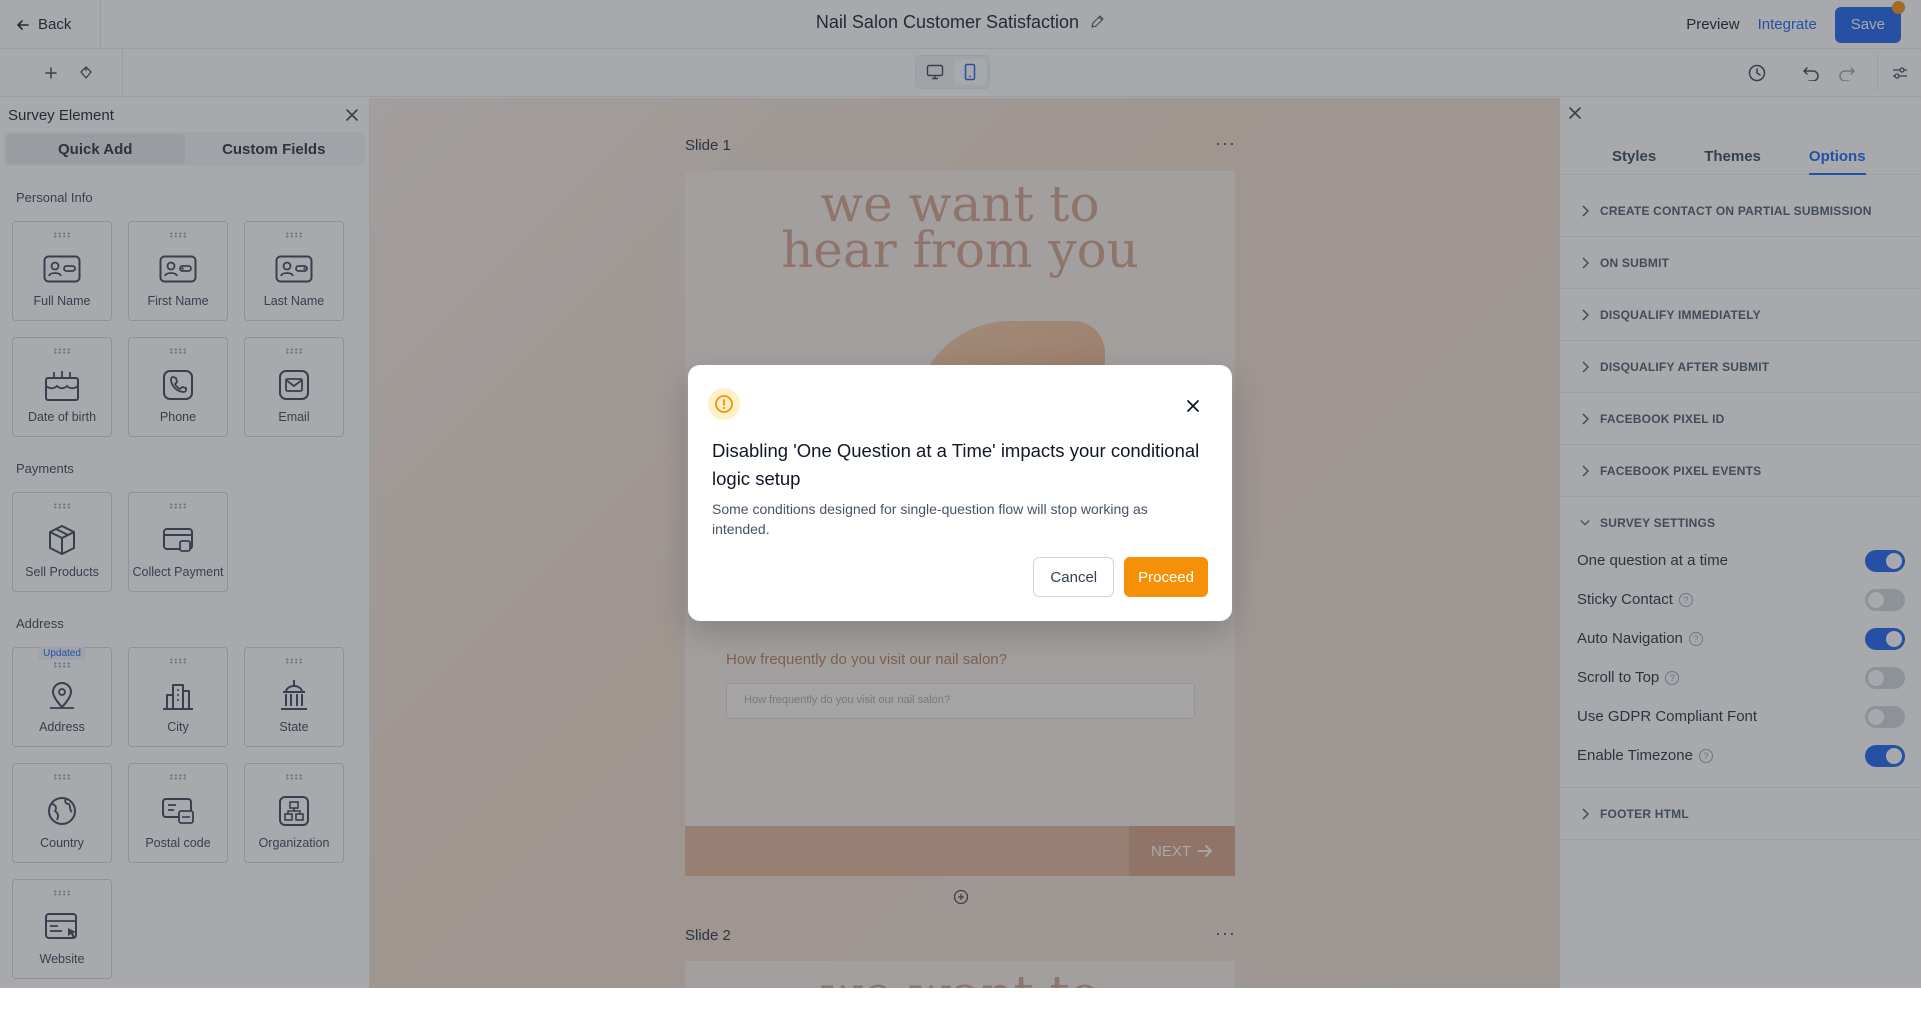 The height and width of the screenshot is (1026, 1921). I want to click on close-icon, so click(1193, 406).